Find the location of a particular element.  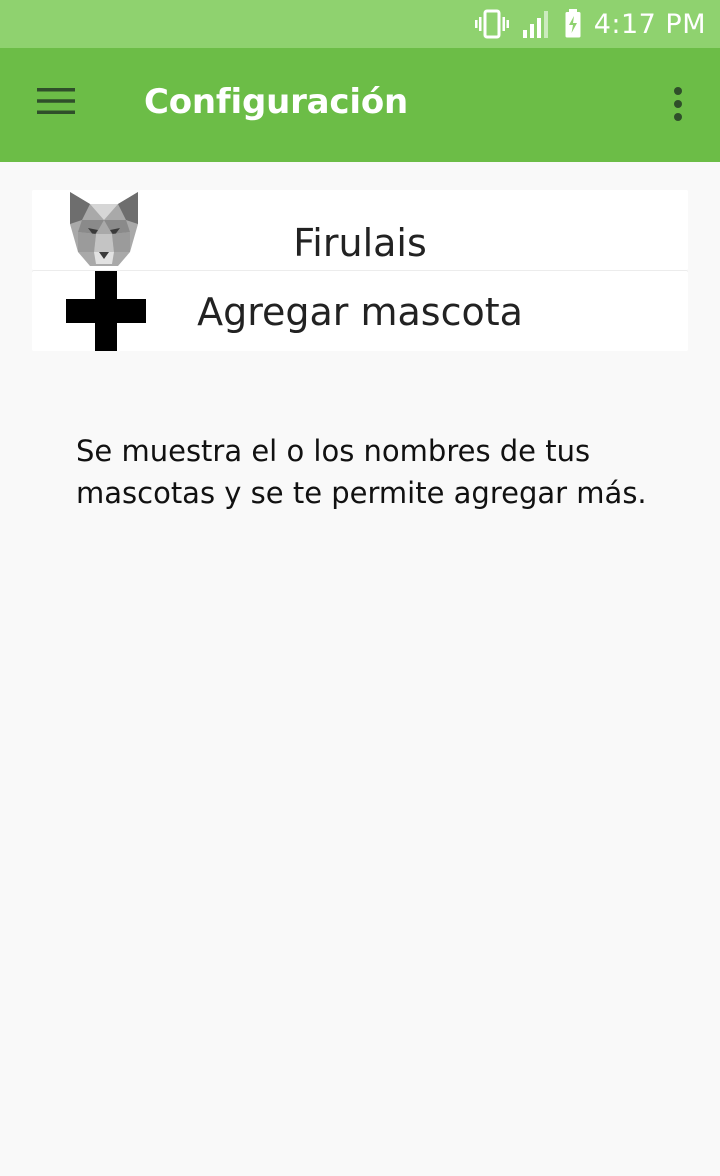

pet-list: Firulais Agregar mascota is located at coordinates (360, 270).